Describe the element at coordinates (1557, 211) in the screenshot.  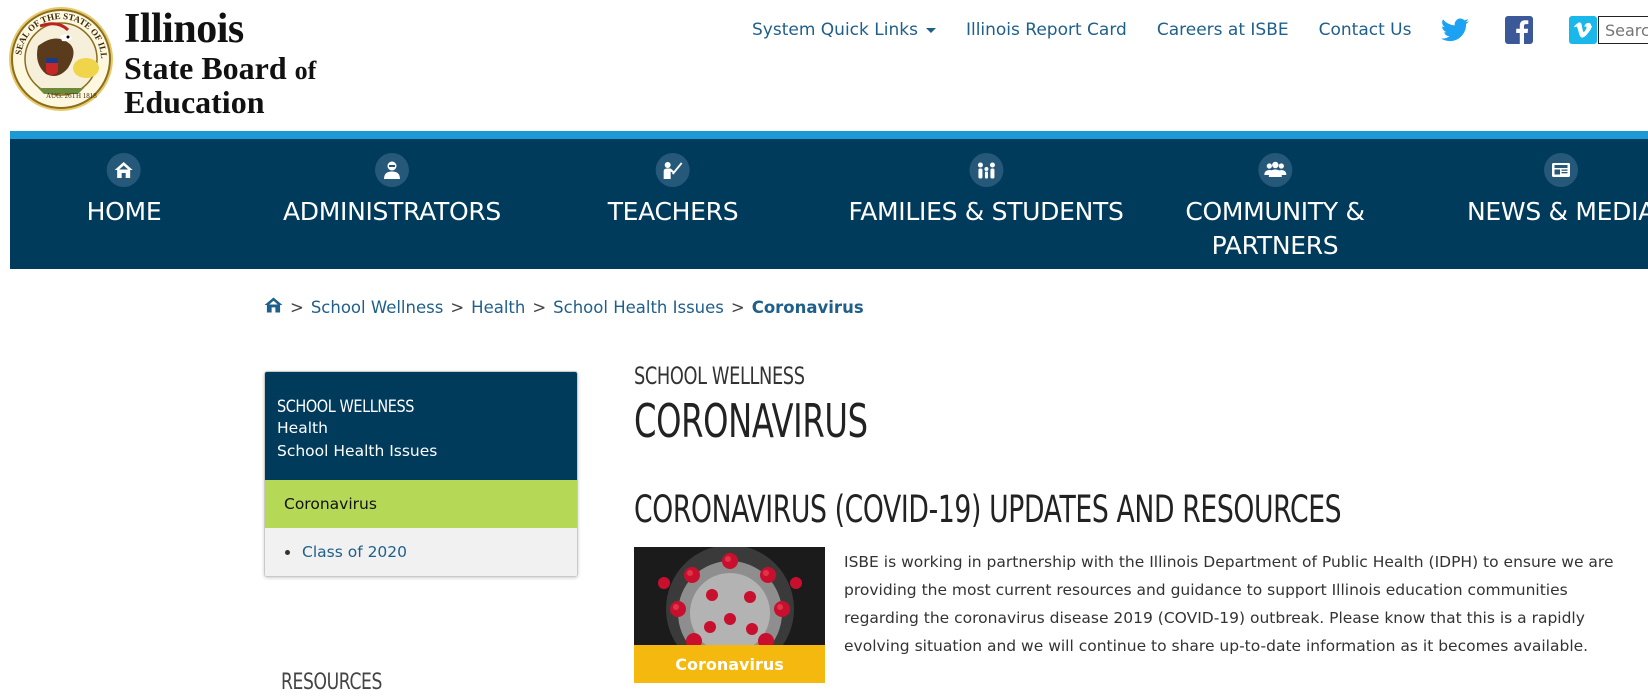
I see `nav-label-news-media: NEWS & MEDIA` at that location.